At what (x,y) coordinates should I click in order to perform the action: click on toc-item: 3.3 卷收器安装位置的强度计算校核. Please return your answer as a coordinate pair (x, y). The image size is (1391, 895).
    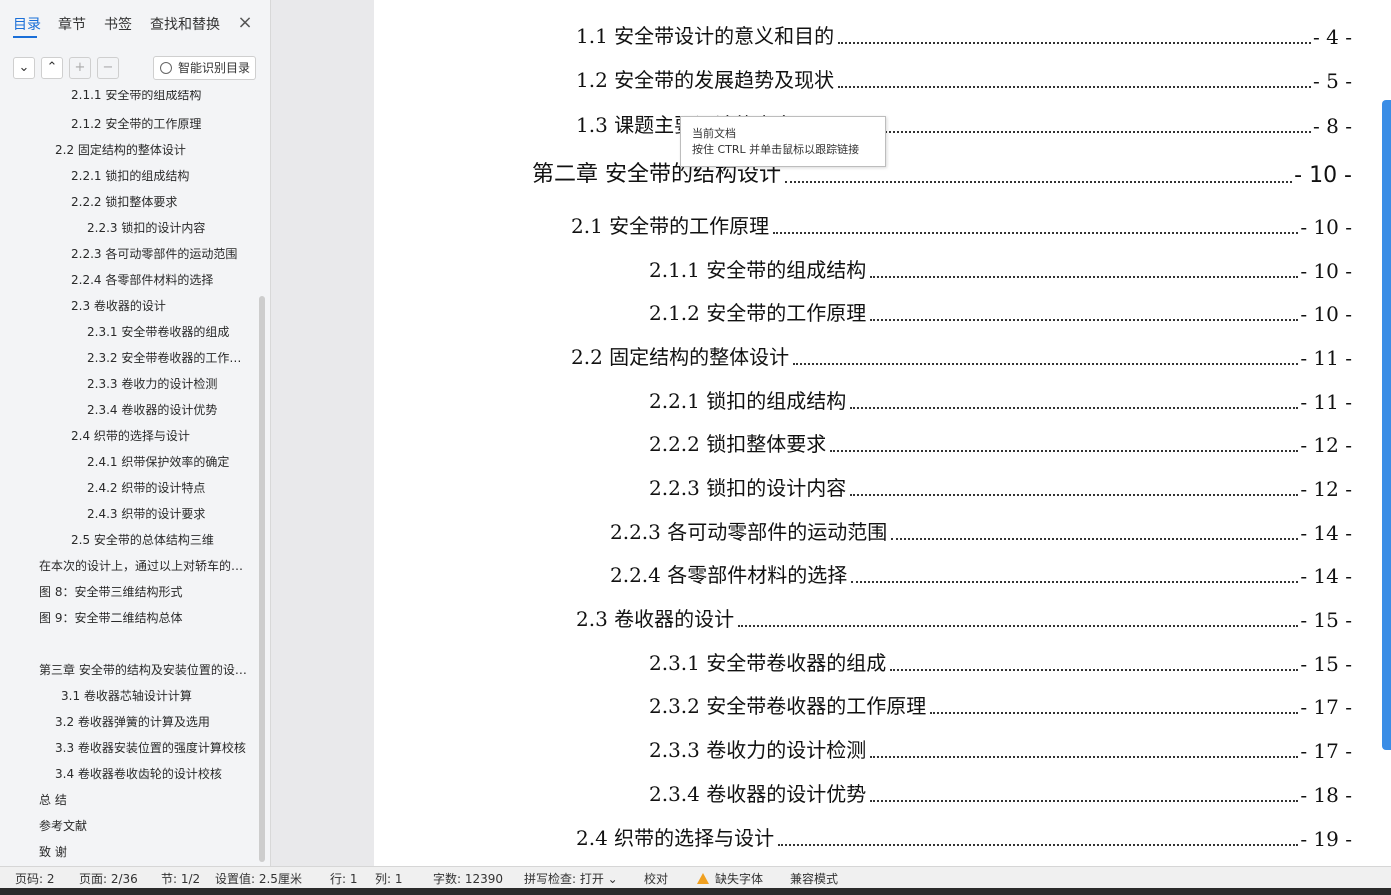
    Looking at the image, I should click on (154, 748).